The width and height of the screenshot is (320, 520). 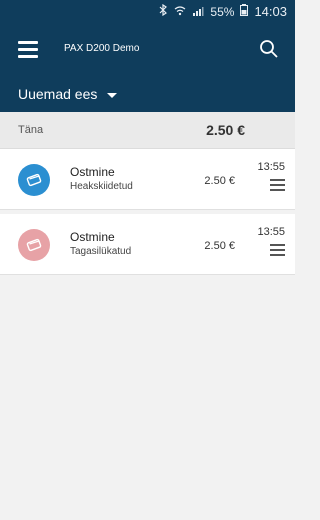 What do you see at coordinates (147, 51) in the screenshot?
I see `app-bar: PAX D200 Demo` at bounding box center [147, 51].